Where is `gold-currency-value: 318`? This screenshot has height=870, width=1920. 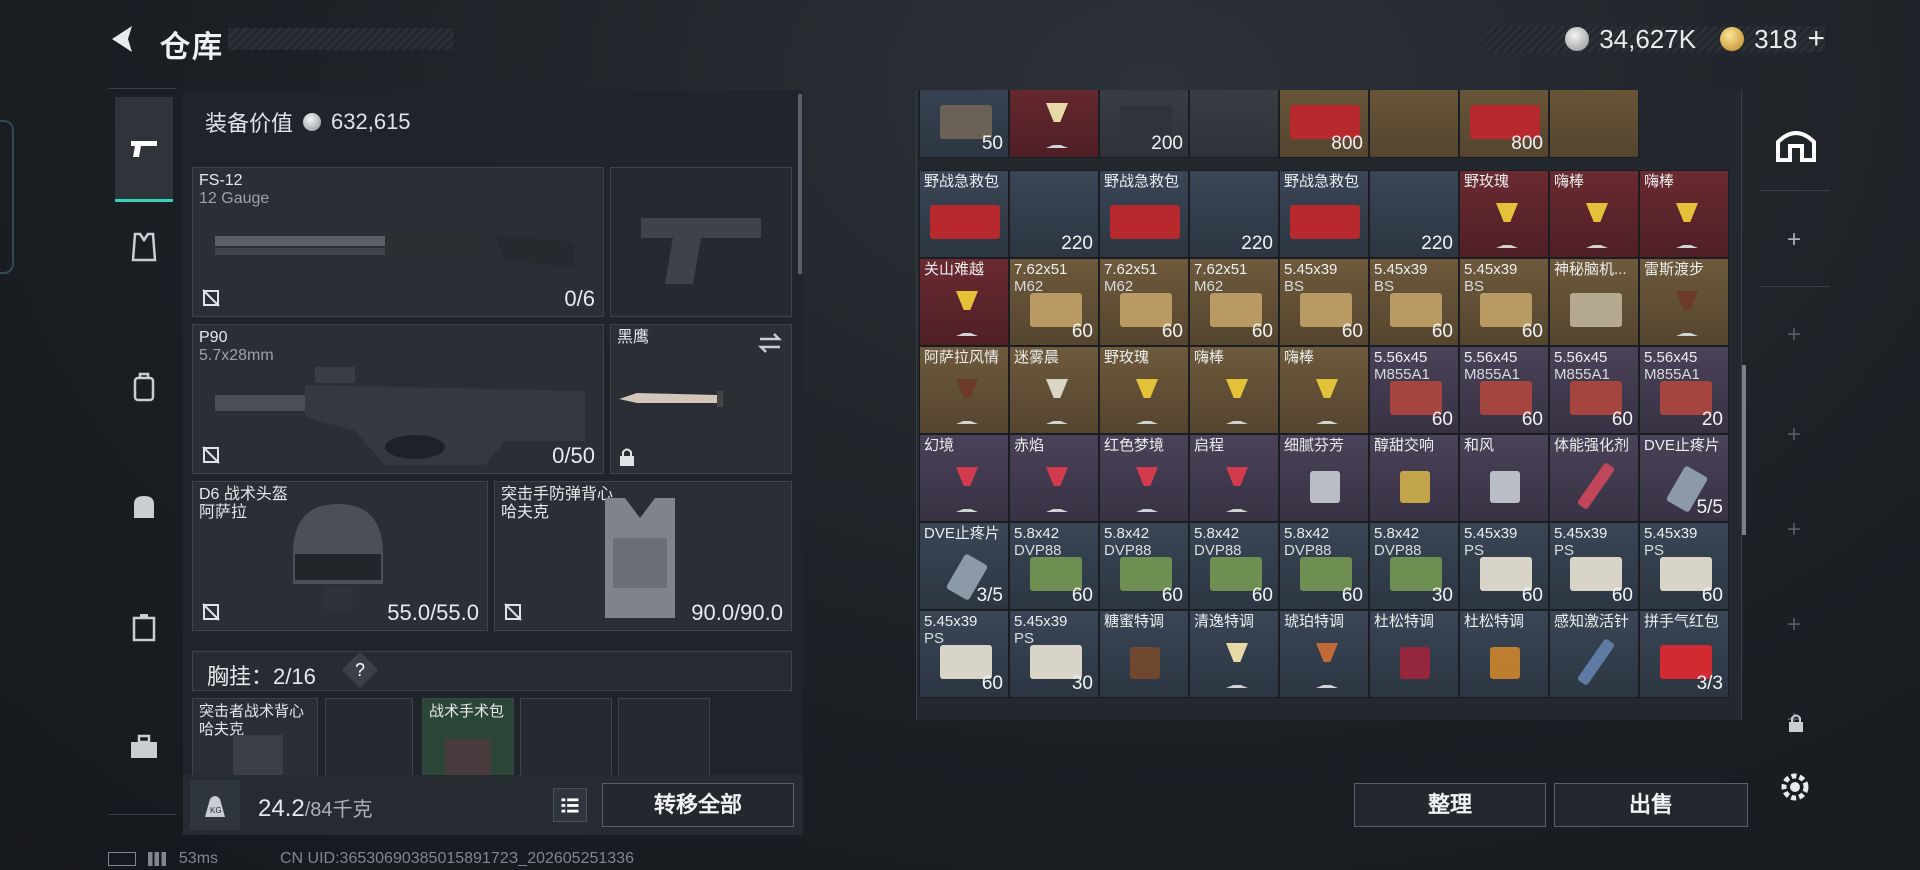 gold-currency-value: 318 is located at coordinates (1776, 38).